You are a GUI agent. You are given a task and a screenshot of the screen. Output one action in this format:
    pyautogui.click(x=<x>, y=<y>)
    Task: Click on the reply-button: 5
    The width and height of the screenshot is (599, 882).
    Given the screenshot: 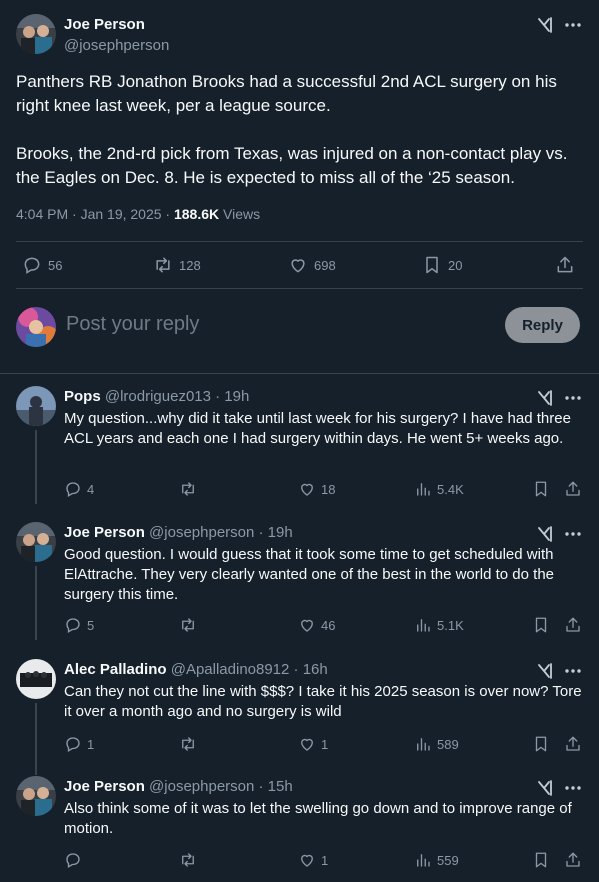 What is the action you would take?
    pyautogui.click(x=79, y=625)
    